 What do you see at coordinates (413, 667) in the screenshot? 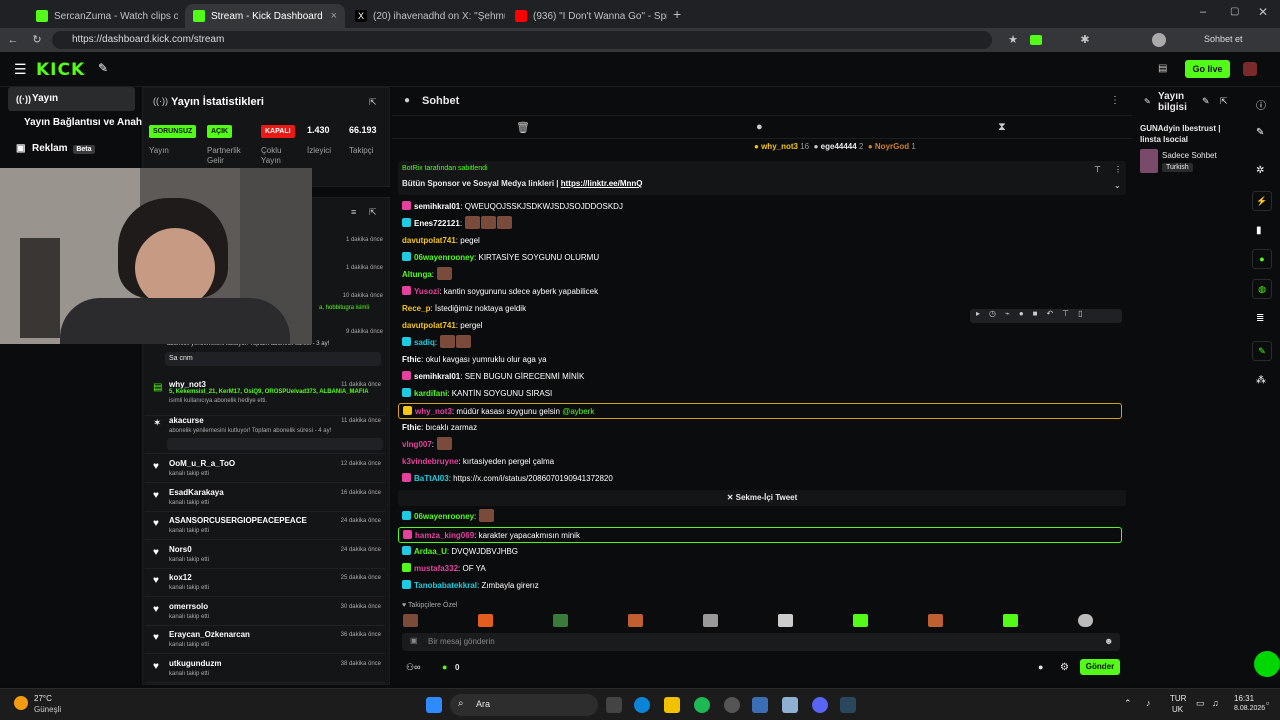
I see `users-icon: ⚇∞` at bounding box center [413, 667].